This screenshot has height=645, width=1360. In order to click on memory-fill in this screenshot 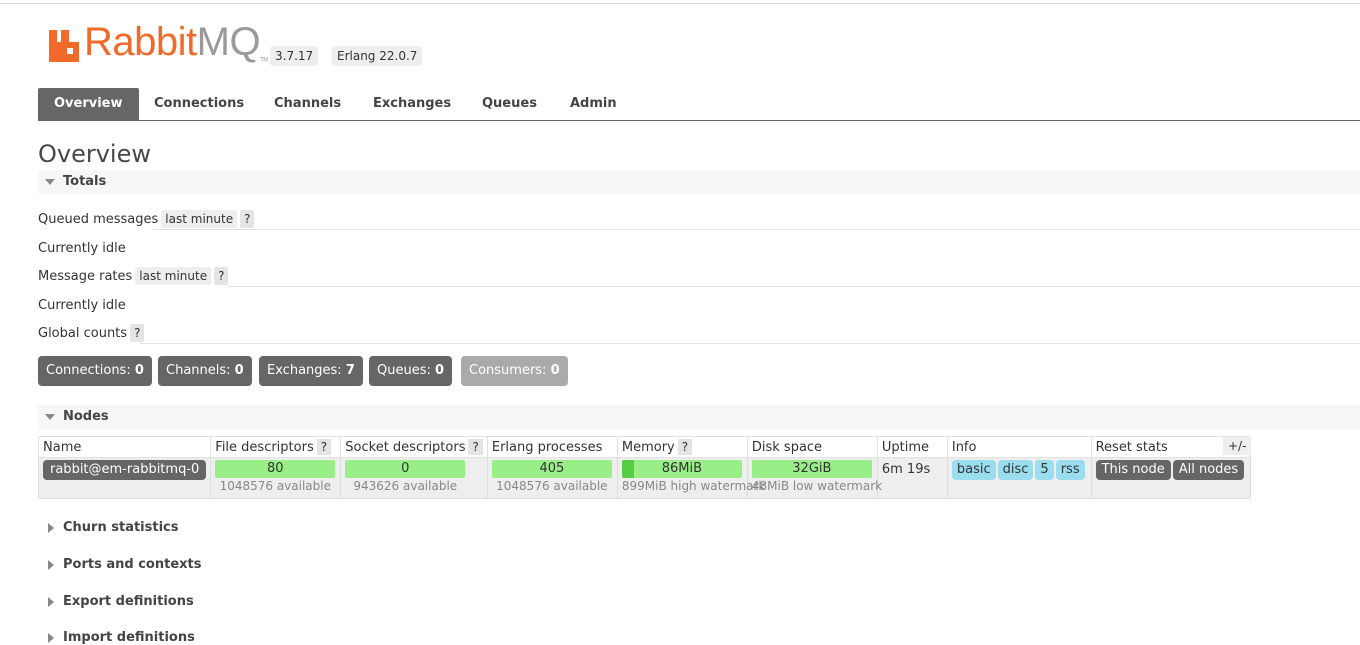, I will do `click(627, 469)`.